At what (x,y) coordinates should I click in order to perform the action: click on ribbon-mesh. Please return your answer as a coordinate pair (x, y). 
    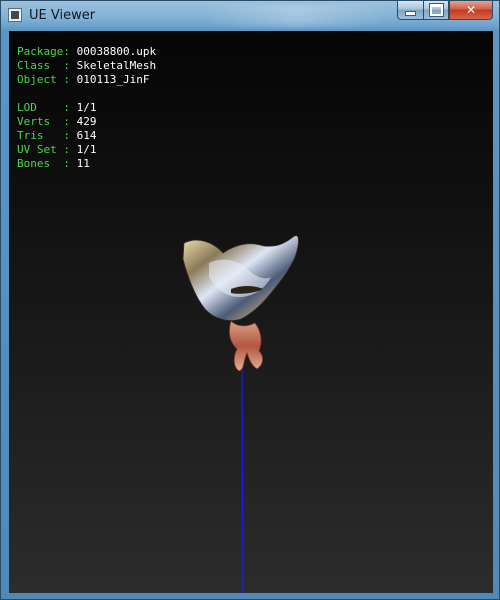
    Looking at the image, I should click on (246, 346).